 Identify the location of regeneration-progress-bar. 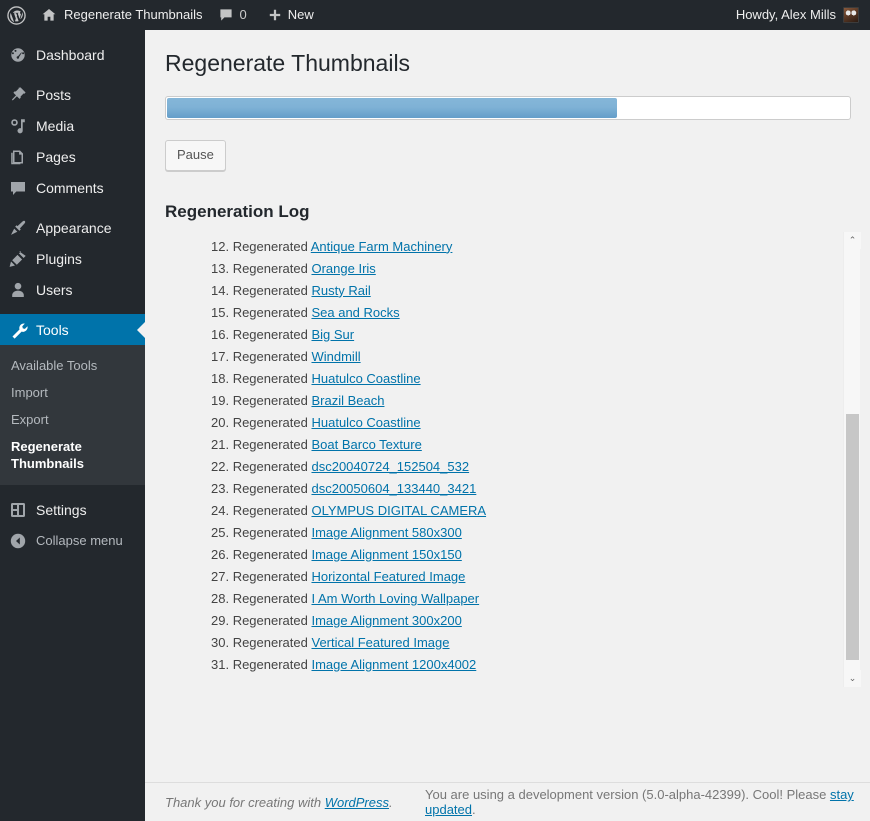
(508, 108).